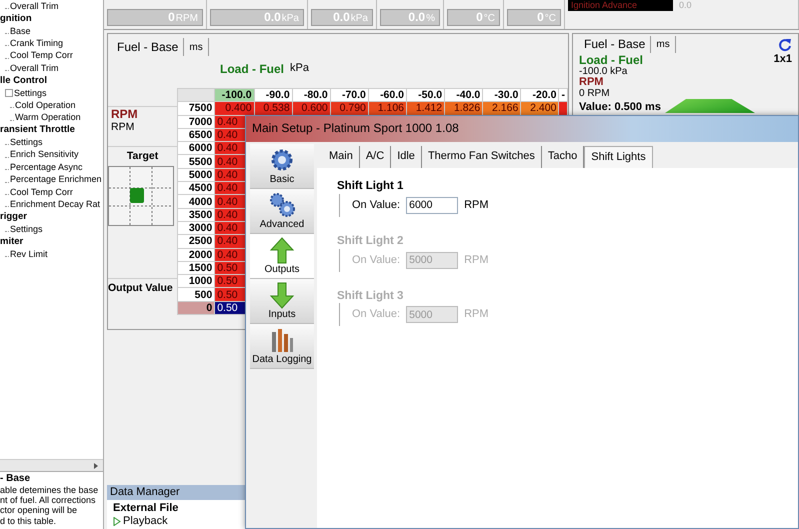 The height and width of the screenshot is (529, 799). Describe the element at coordinates (299, 69) in the screenshot. I see `axis-unit: kPa` at that location.